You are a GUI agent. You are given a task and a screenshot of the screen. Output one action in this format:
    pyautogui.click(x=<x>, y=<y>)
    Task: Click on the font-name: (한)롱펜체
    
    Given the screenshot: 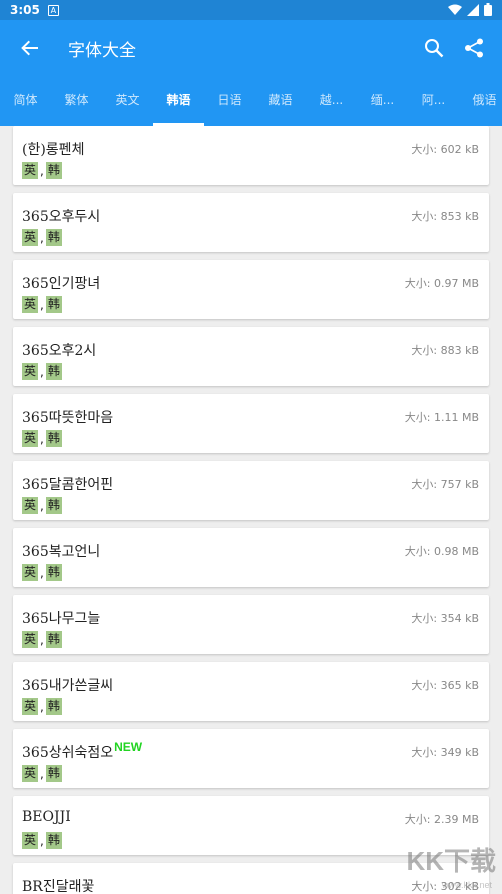 What is the action you would take?
    pyautogui.click(x=53, y=149)
    